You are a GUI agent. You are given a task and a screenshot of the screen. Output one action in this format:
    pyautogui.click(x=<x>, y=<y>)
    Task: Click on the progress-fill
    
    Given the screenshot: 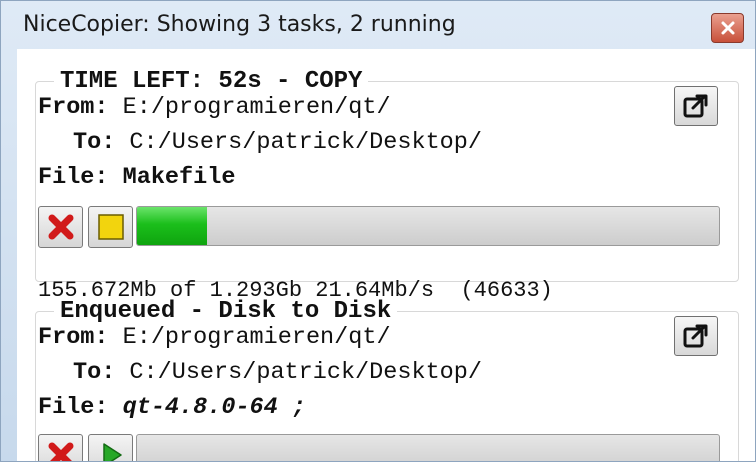 What is the action you would take?
    pyautogui.click(x=172, y=226)
    